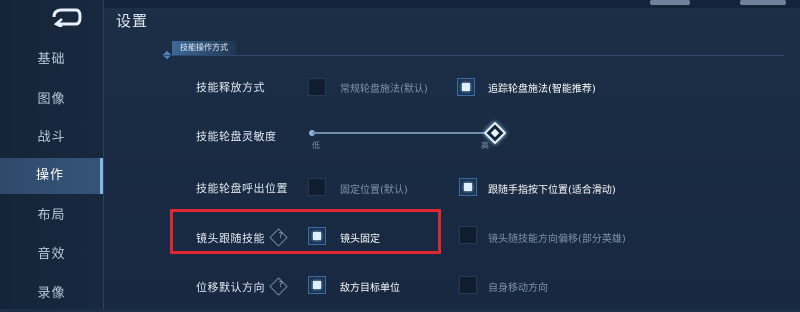 This screenshot has width=800, height=312. I want to click on section-header: 技能操作方式, so click(204, 48).